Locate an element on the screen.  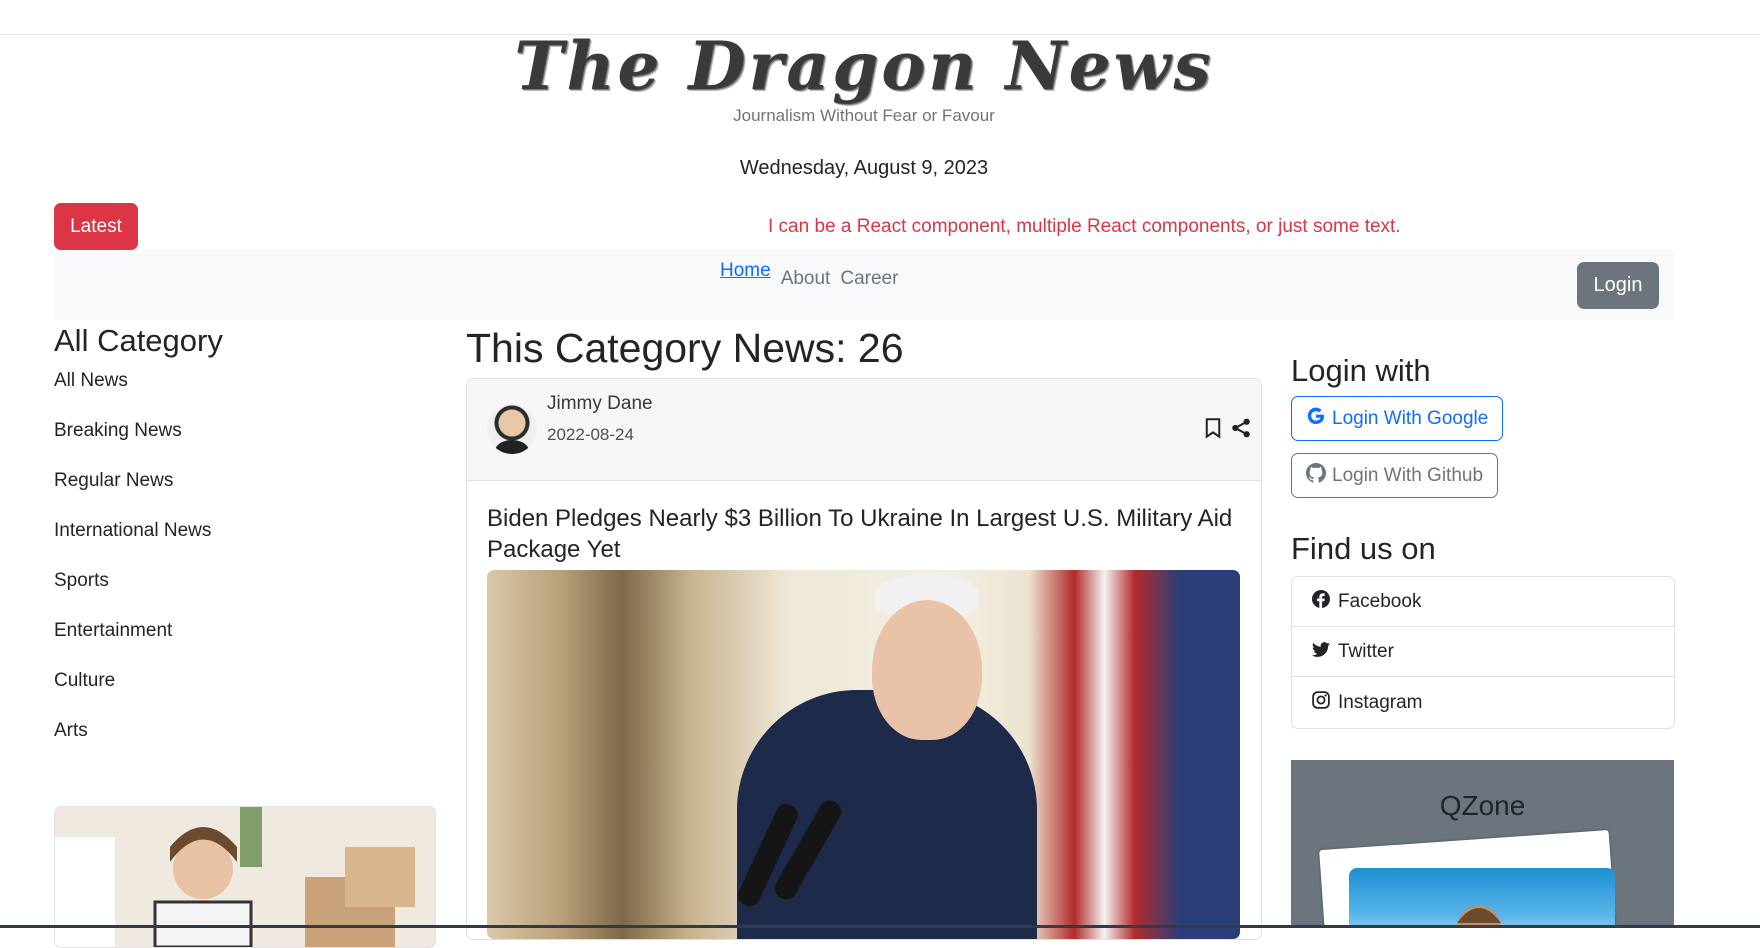
publish-date: 2022-08-24 is located at coordinates (590, 434).